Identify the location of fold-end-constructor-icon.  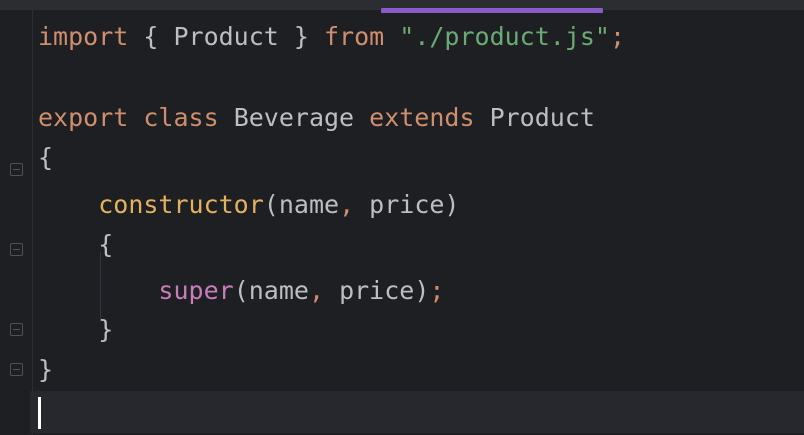
(16, 329).